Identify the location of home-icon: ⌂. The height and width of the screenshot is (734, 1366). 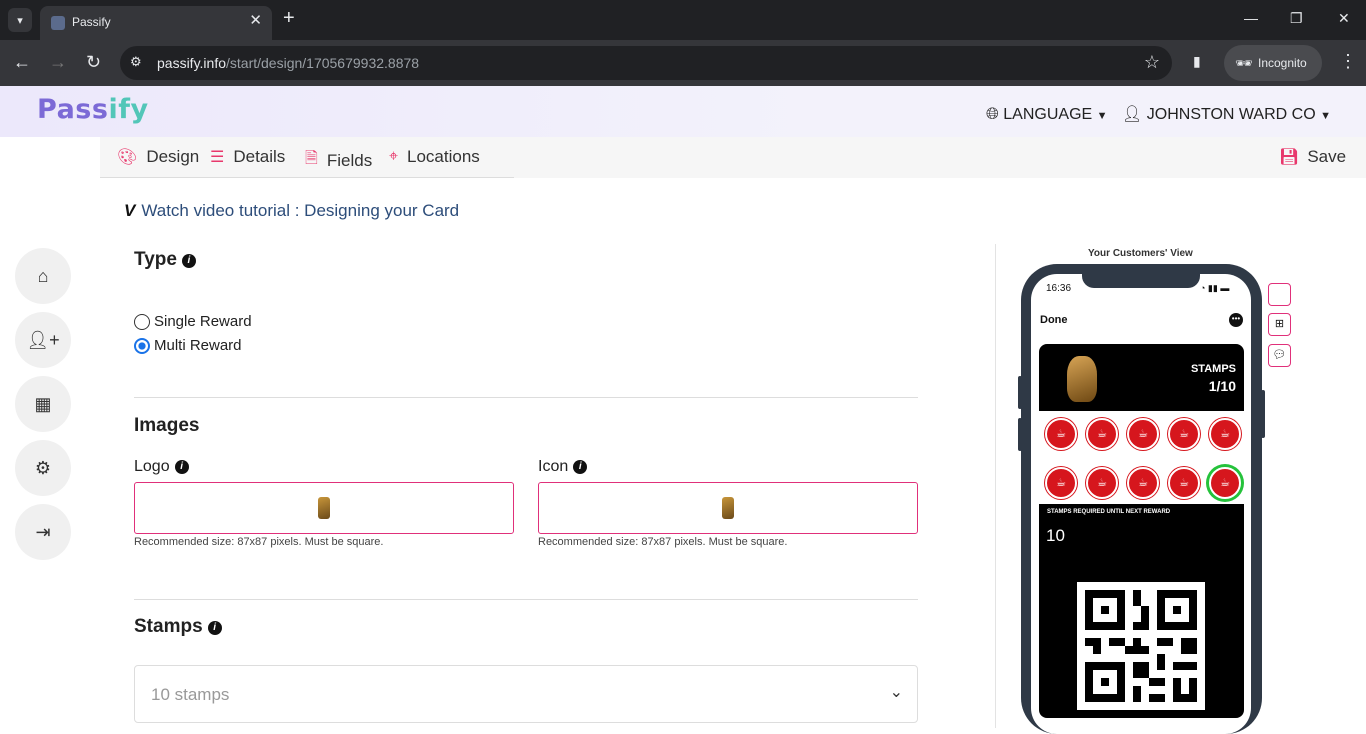
(43, 275).